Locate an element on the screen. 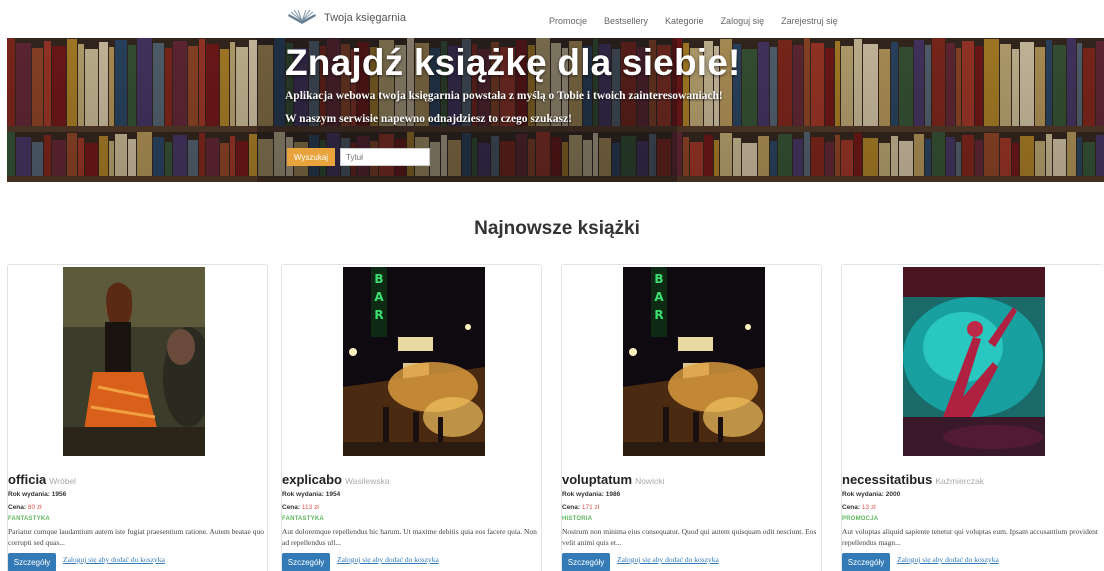 This screenshot has width=1104, height=571. section-title: Najnowsze książki is located at coordinates (552, 229).